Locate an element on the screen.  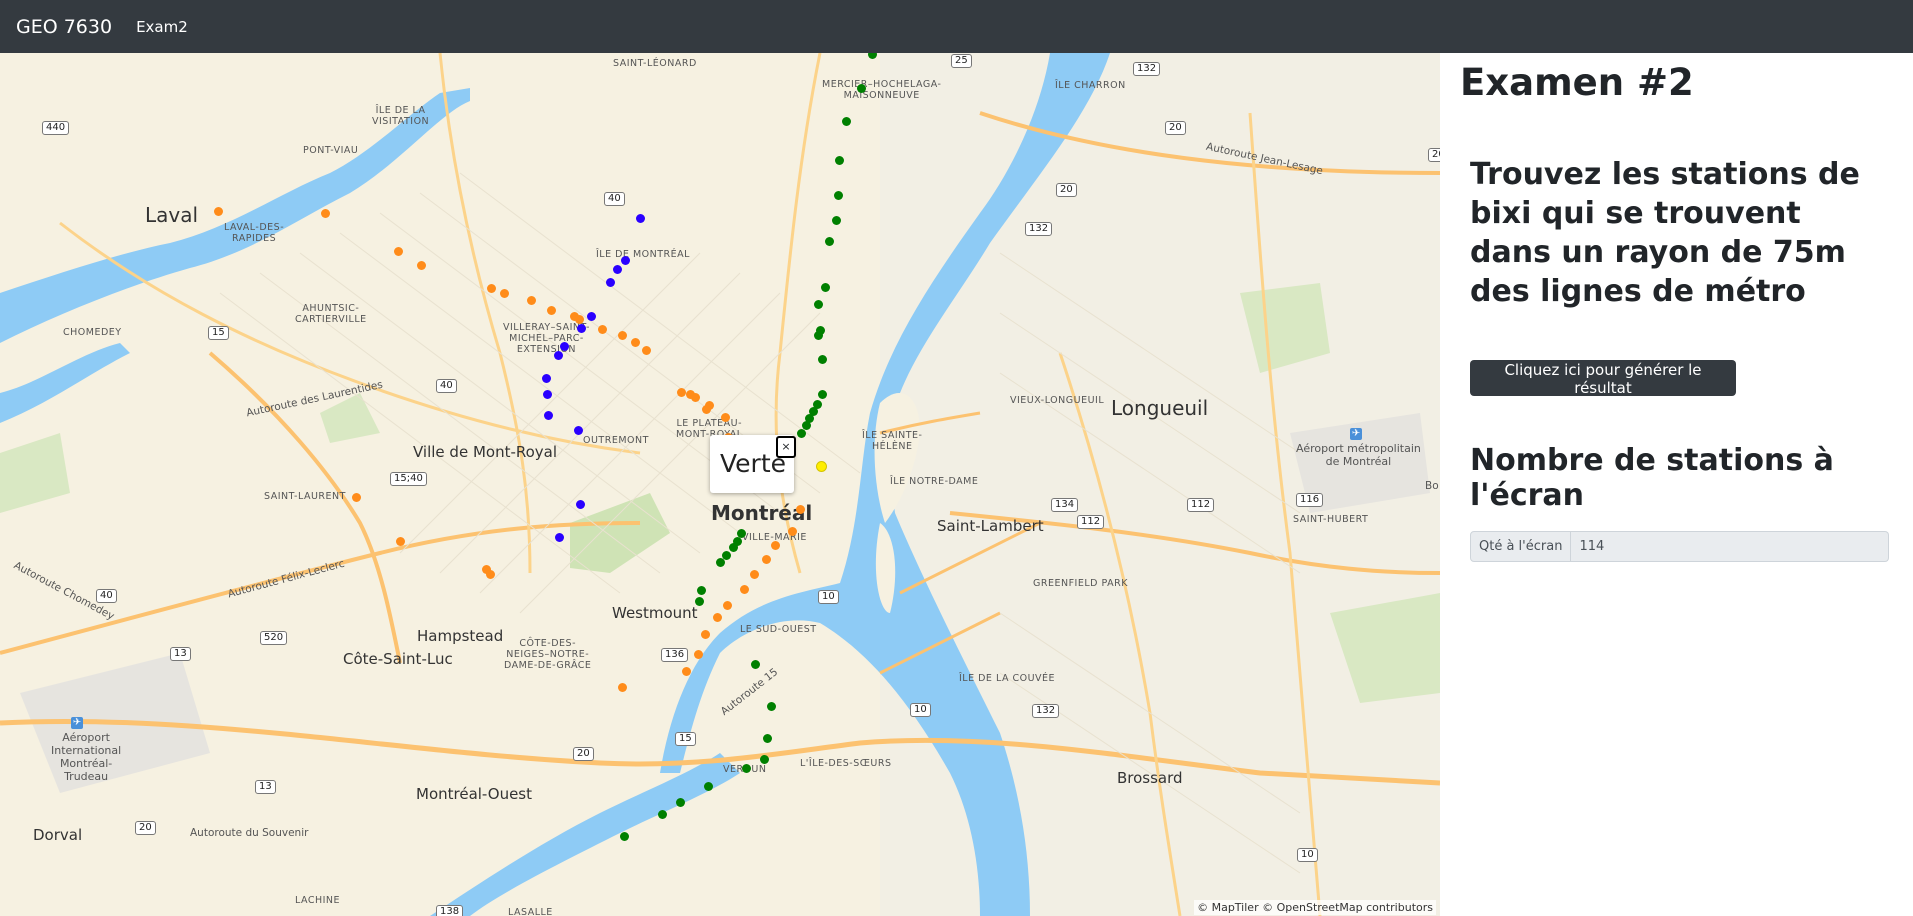
map-attribution: © MapTiler © OpenStreetMap contributors is located at coordinates (1315, 907).